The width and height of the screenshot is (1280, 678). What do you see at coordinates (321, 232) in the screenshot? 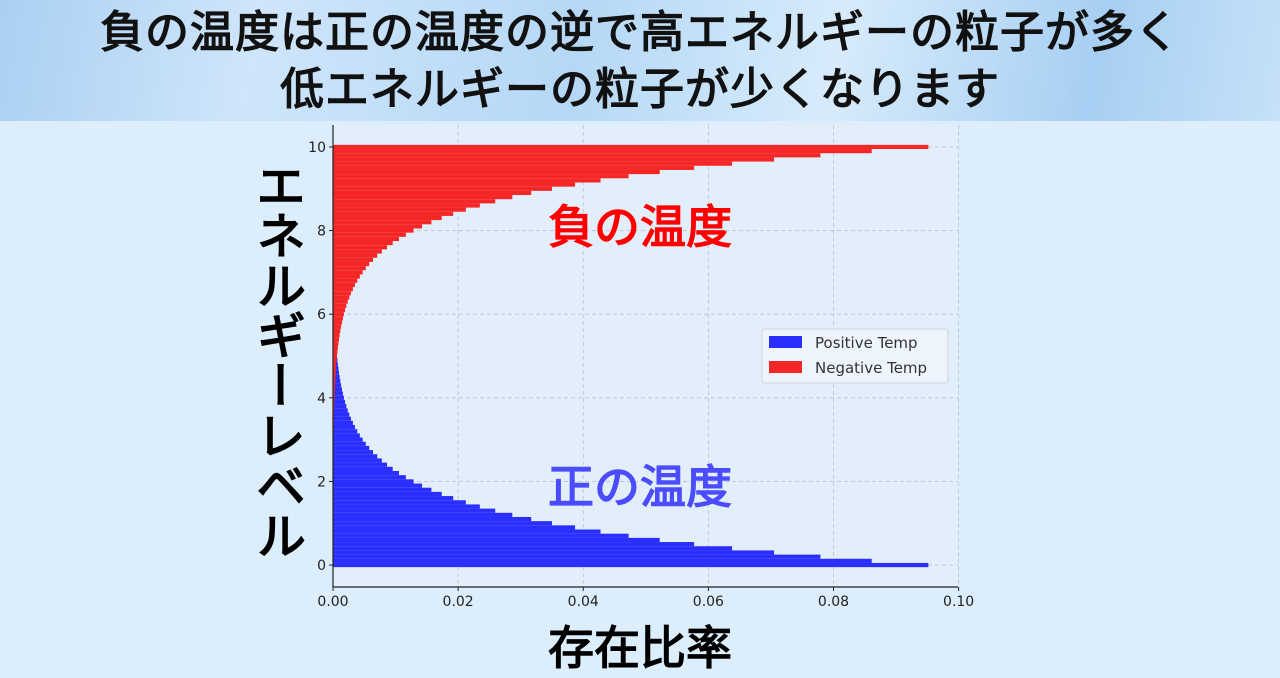
I see `y-tick-label: 8` at bounding box center [321, 232].